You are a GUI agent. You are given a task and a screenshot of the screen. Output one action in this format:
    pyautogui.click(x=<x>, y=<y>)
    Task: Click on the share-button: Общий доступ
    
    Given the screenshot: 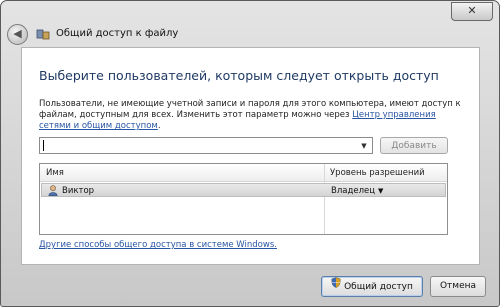 What is the action you would take?
    pyautogui.click(x=372, y=286)
    